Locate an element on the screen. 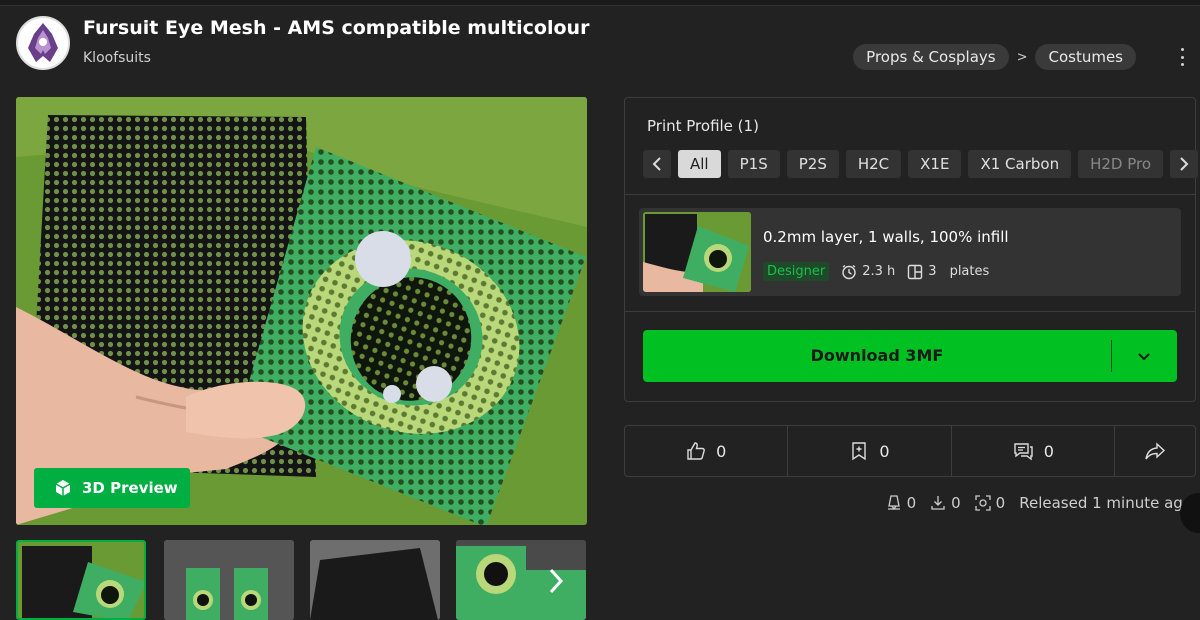 This screenshot has width=1200, height=620. filter-x1e: X1E is located at coordinates (935, 164).